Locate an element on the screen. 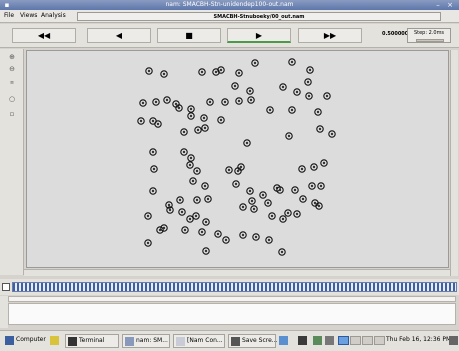  step-slider is located at coordinates (430, 40).